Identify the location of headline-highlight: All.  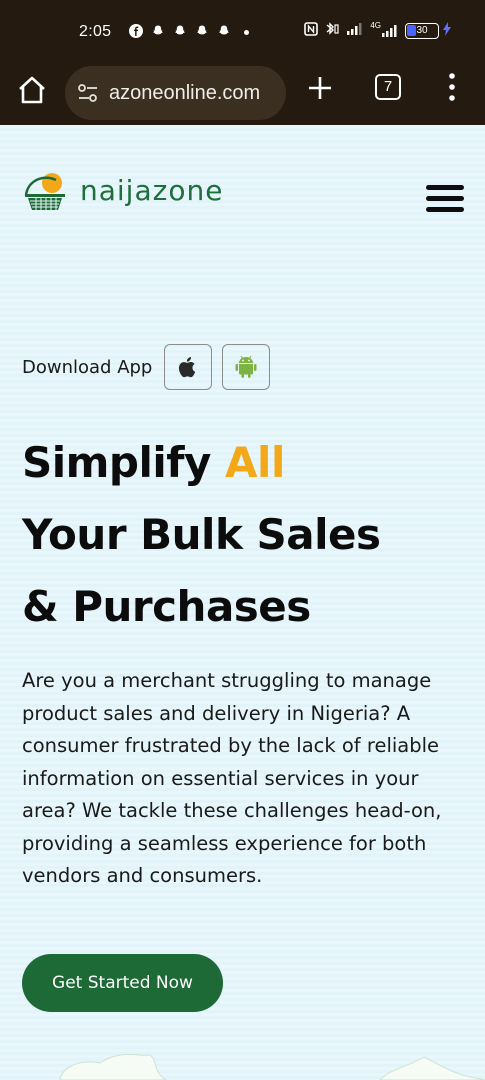
(255, 462).